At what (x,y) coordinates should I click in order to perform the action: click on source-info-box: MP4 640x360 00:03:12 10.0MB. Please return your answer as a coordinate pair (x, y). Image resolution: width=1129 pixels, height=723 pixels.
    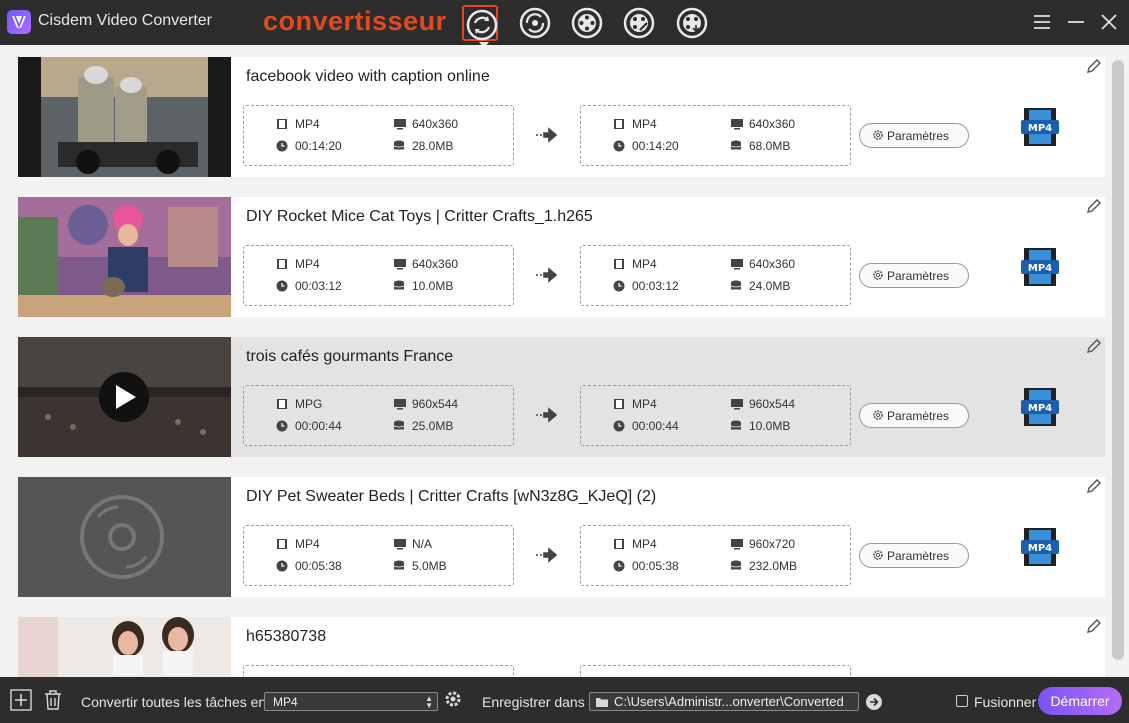
    Looking at the image, I should click on (378, 275).